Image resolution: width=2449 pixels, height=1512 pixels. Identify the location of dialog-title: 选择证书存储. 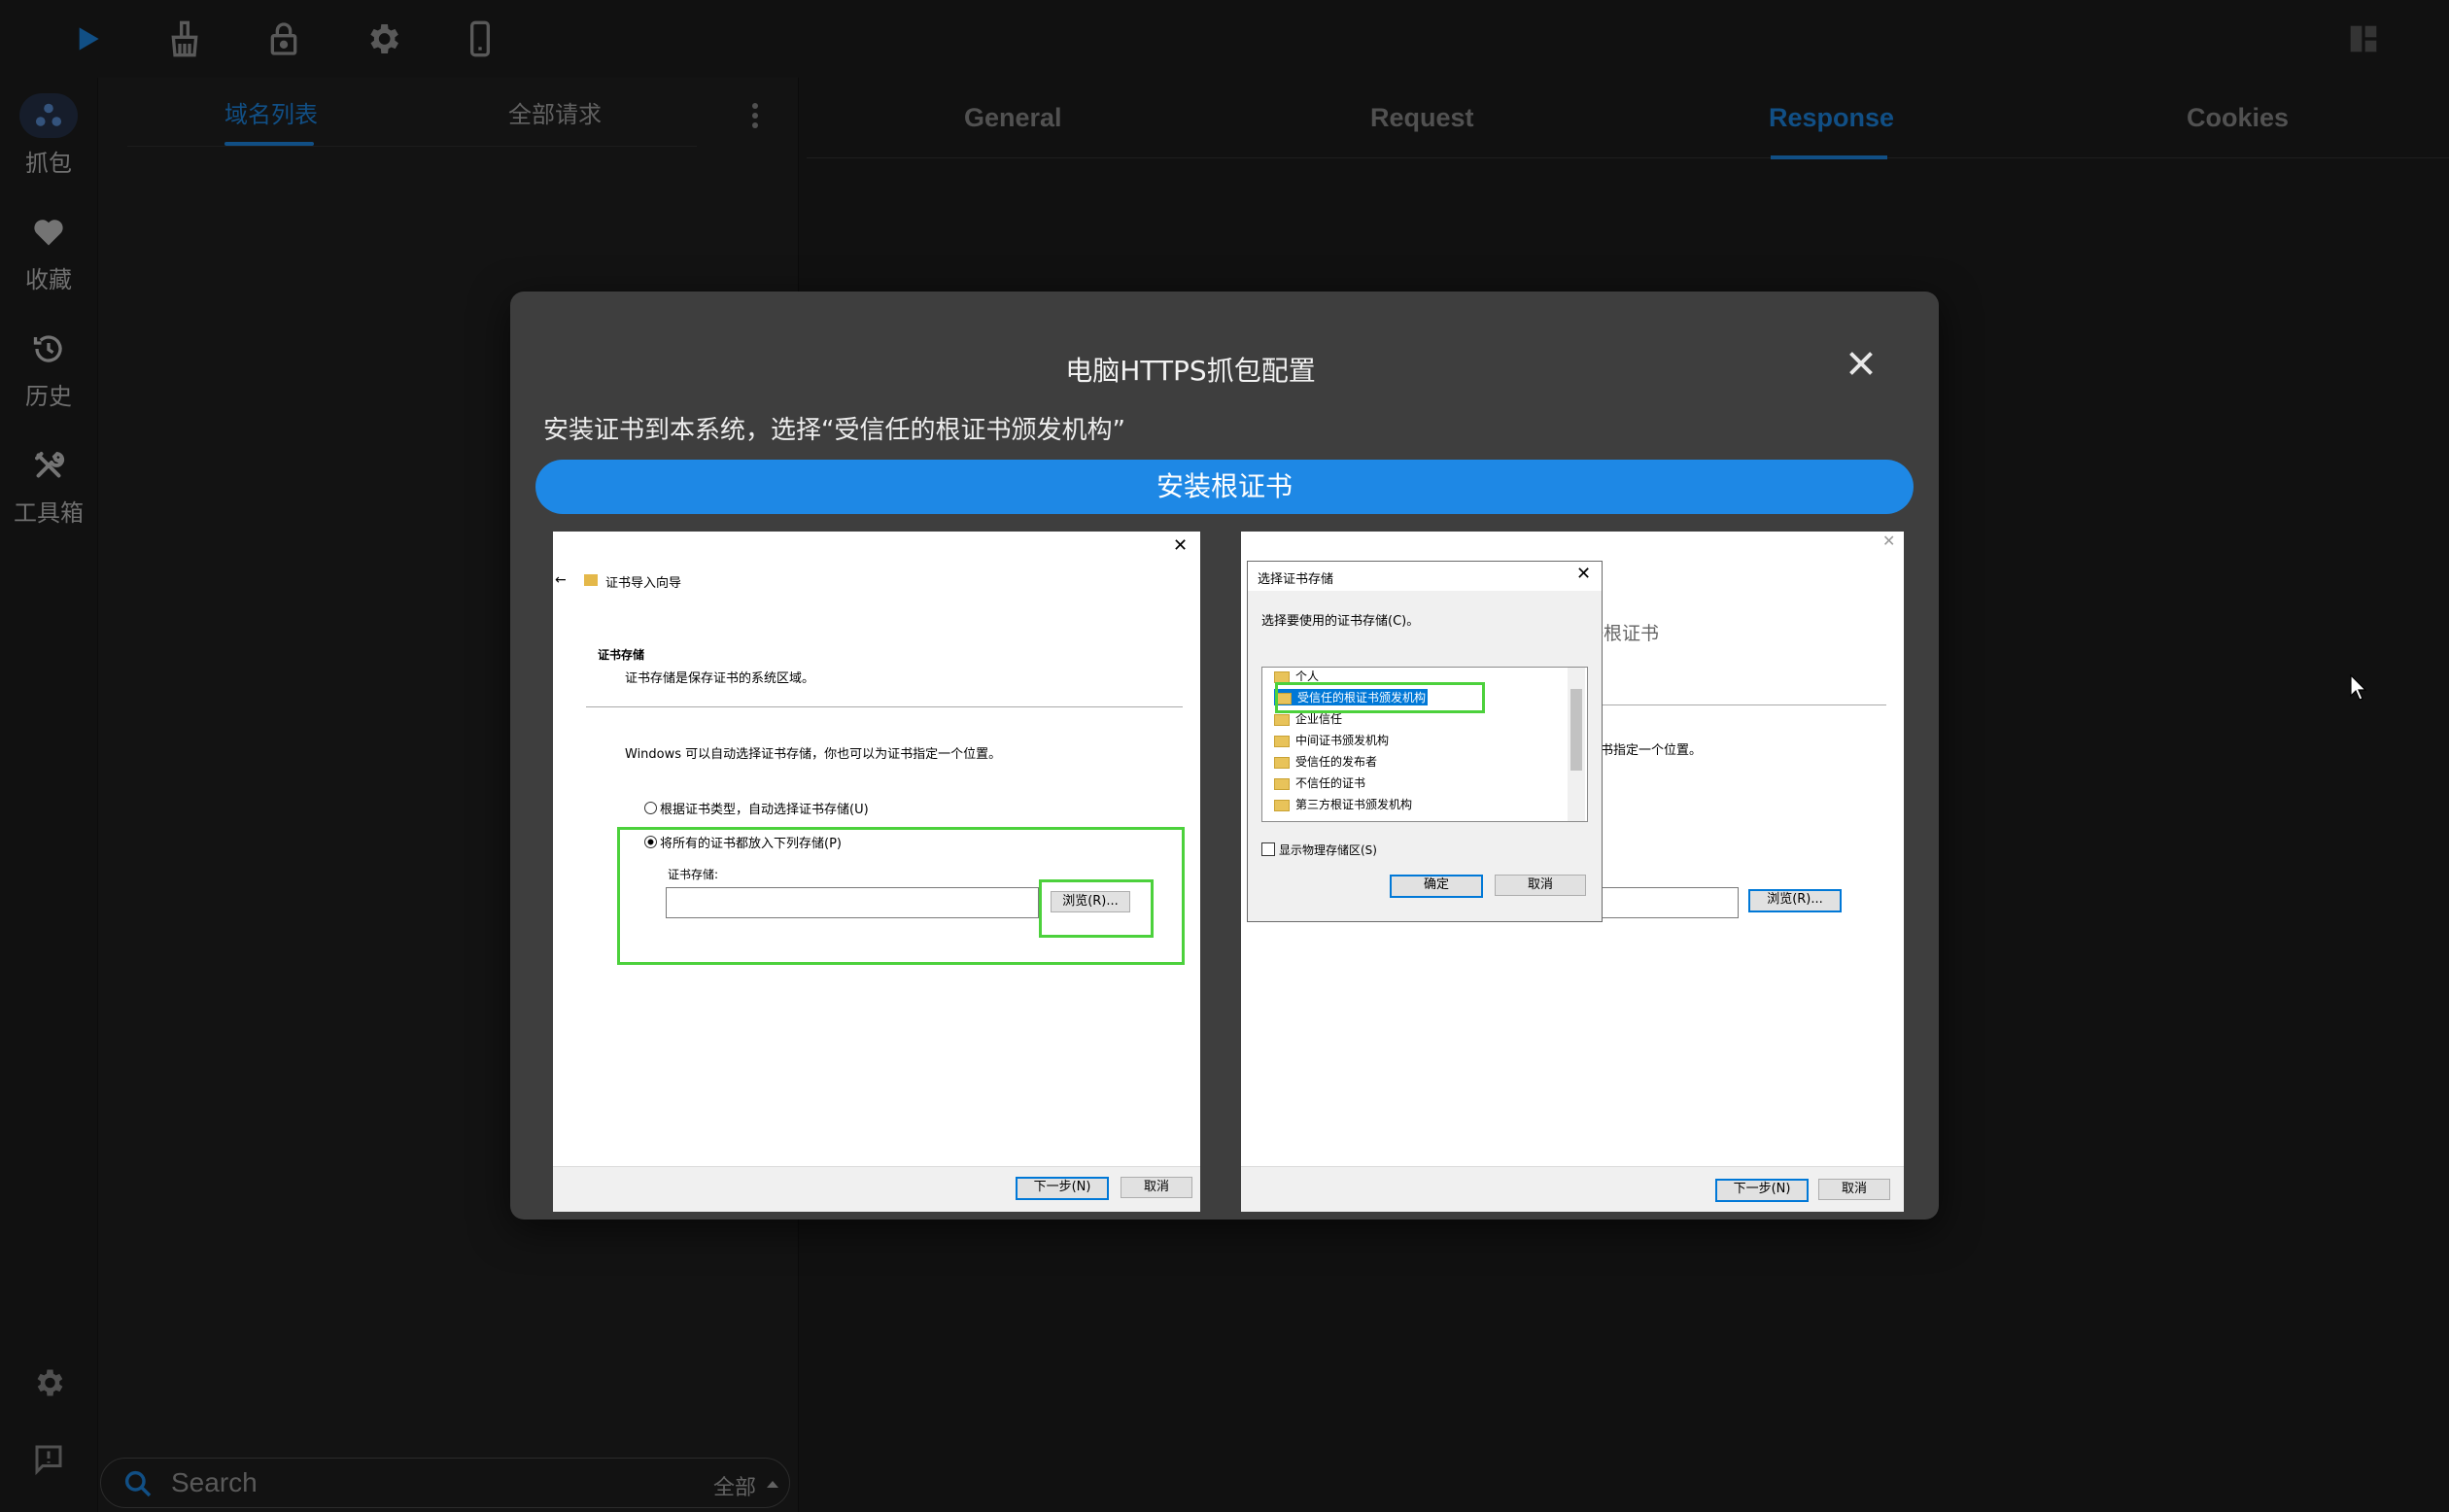
(1296, 579).